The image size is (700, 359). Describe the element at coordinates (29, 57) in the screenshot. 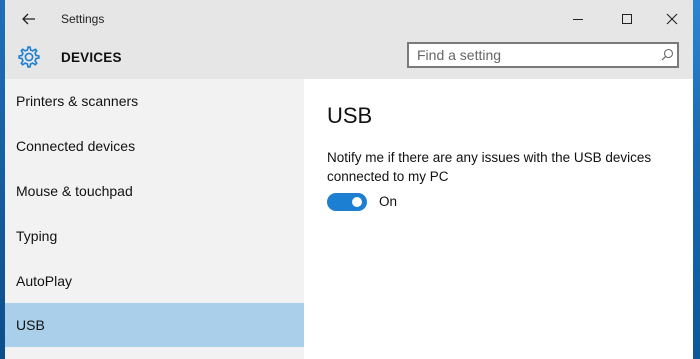

I see `gear-icon` at that location.